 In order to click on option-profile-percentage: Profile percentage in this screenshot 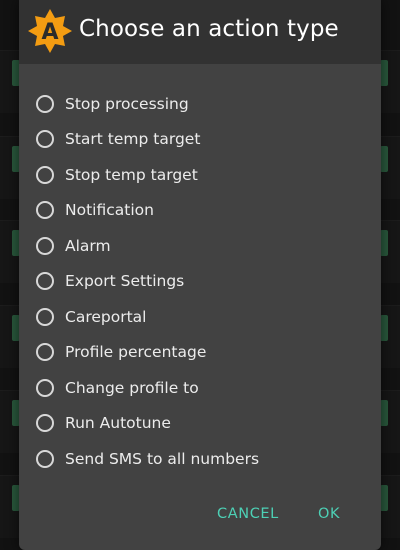, I will do `click(200, 353)`.